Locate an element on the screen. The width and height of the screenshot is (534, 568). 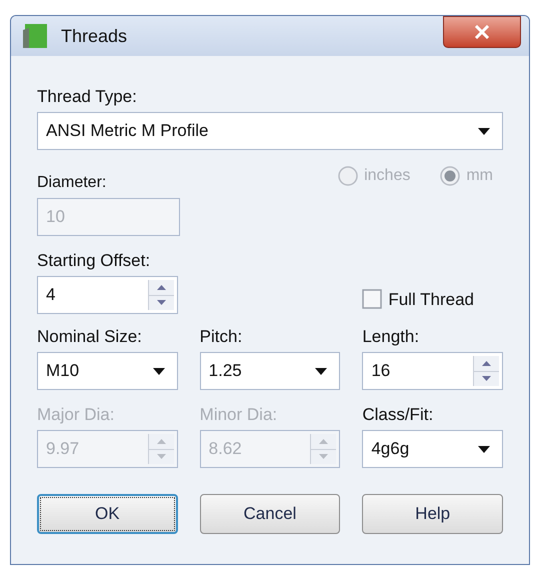
close-icon is located at coordinates (482, 32).